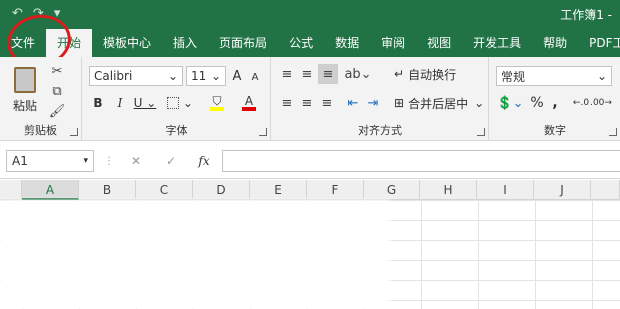 This screenshot has height=309, width=620. I want to click on grow-font-button: A, so click(237, 76).